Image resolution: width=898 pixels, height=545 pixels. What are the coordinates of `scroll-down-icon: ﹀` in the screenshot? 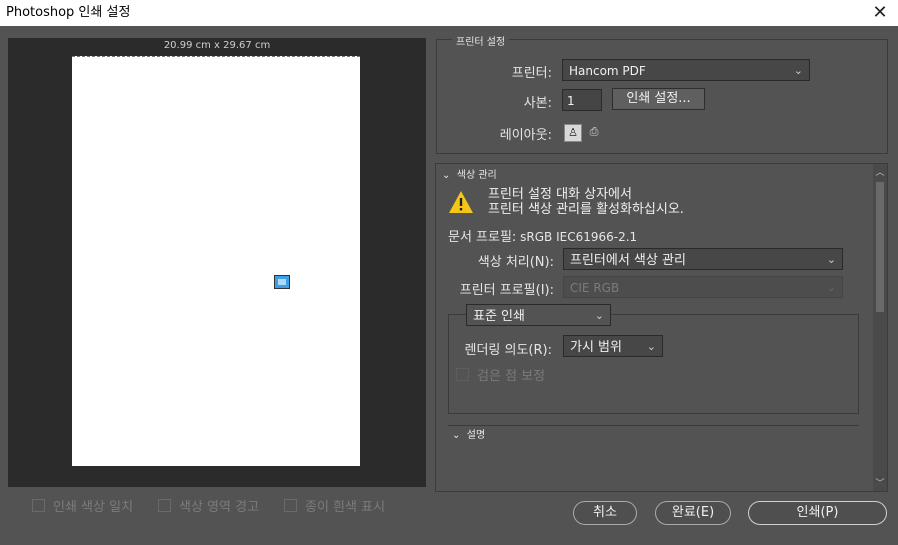 It's located at (880, 482).